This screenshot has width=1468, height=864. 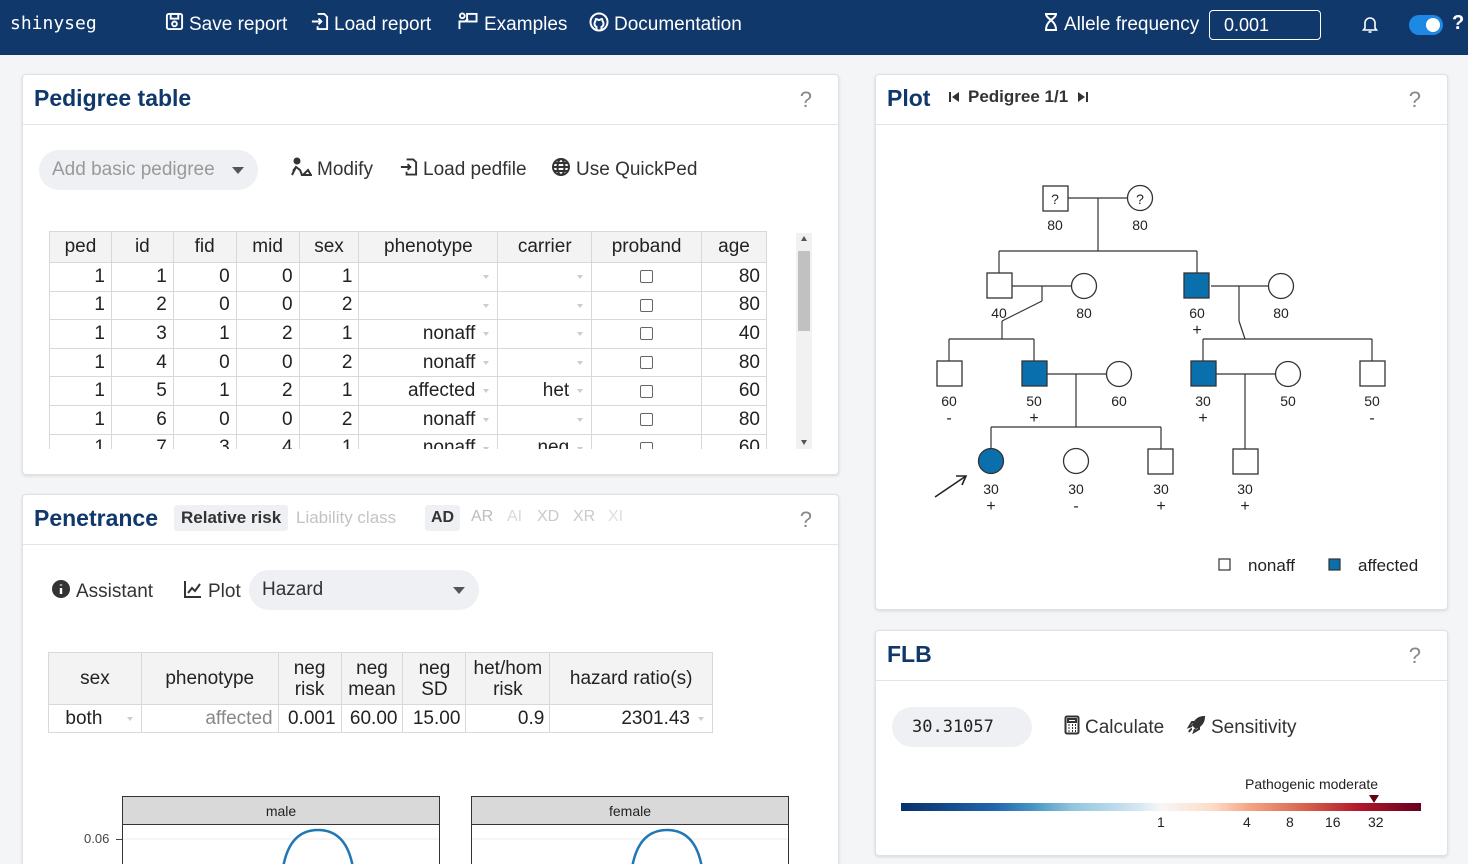 I want to click on plot-button: Plot, so click(x=212, y=592).